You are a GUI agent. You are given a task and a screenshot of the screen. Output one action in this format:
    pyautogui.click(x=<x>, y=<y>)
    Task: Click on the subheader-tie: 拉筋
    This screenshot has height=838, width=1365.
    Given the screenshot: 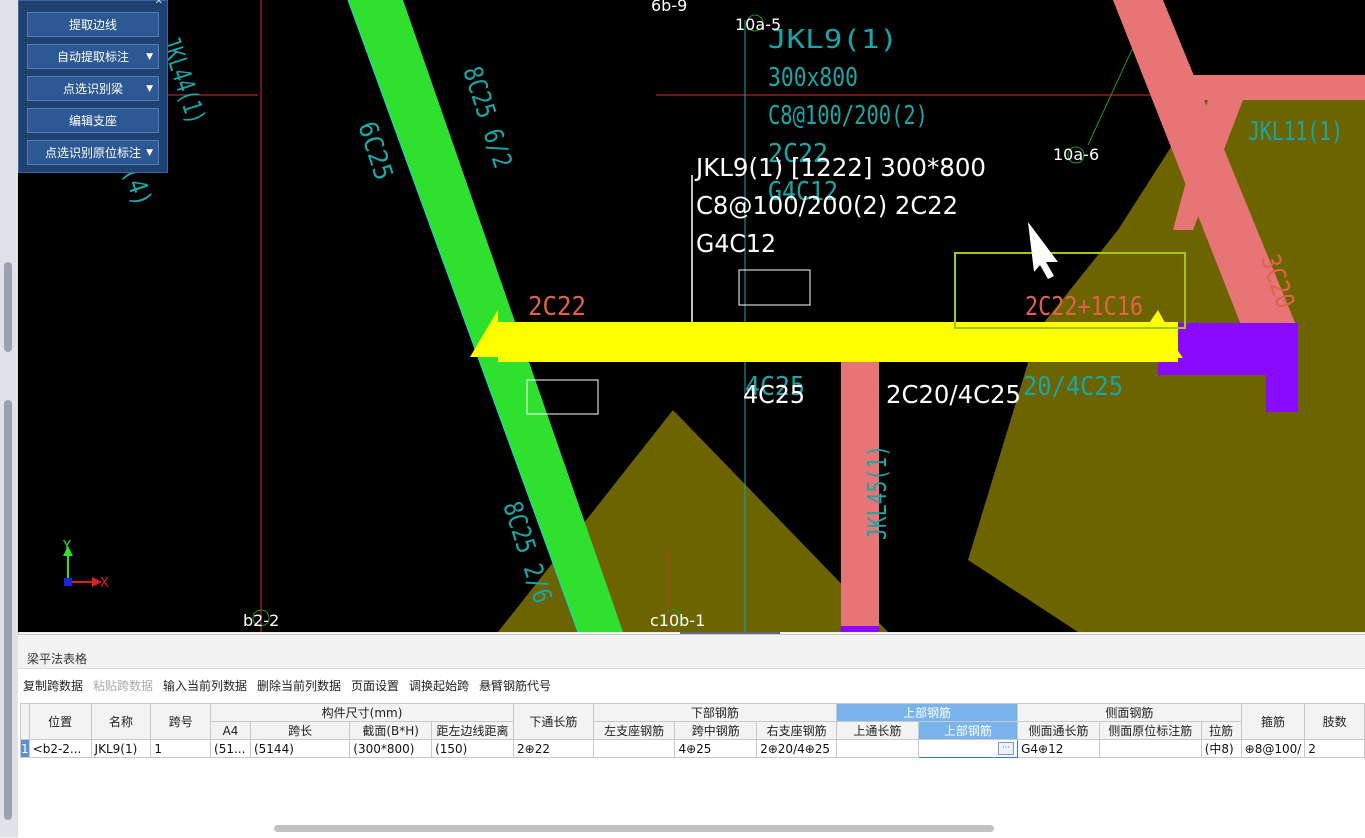 What is the action you would take?
    pyautogui.click(x=1221, y=730)
    